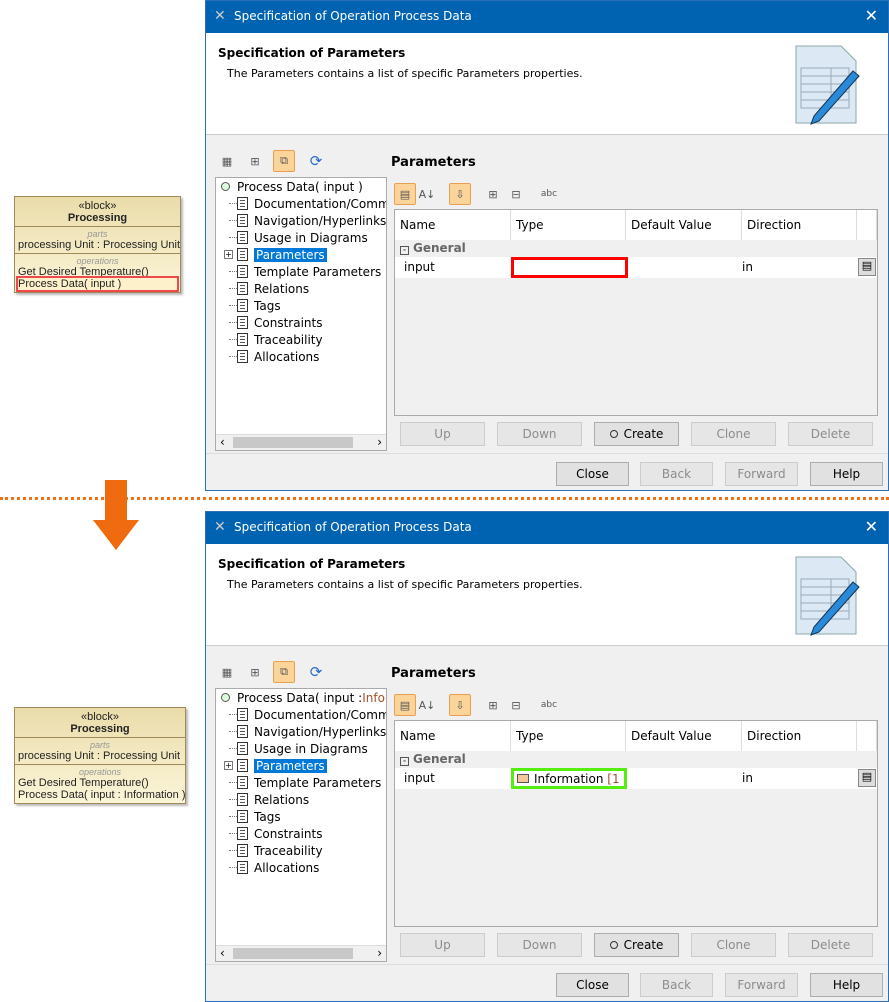  Describe the element at coordinates (97, 284) in the screenshot. I see `operation-item-process-data: Process Data( input )` at that location.